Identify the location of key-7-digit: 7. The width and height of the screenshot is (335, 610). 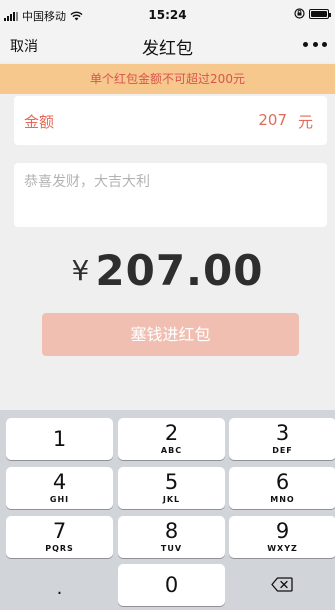
(59, 531).